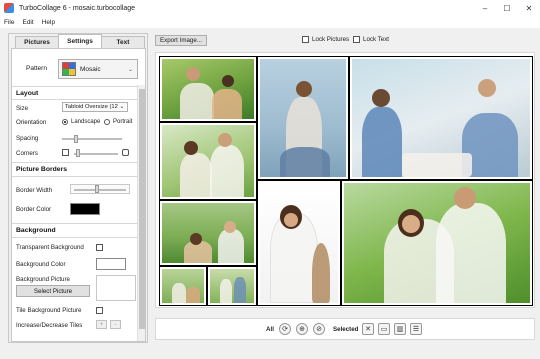  I want to click on border-width-slider, so click(100, 189).